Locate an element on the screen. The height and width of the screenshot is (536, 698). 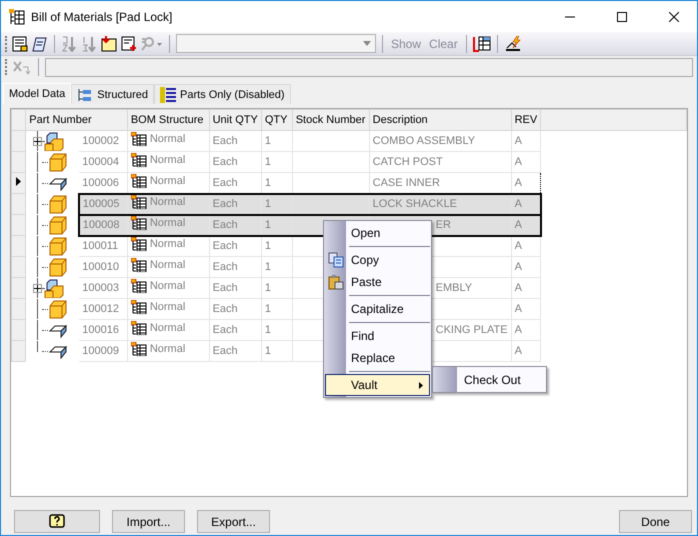
menu-item: Capitalize is located at coordinates (377, 309).